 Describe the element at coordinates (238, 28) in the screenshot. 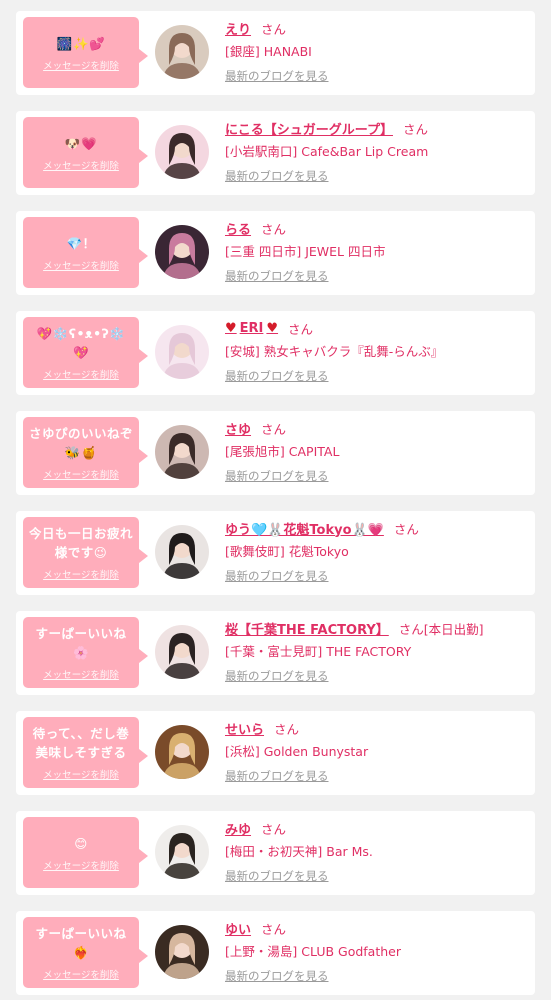

I see `sender-name-link: えり` at that location.